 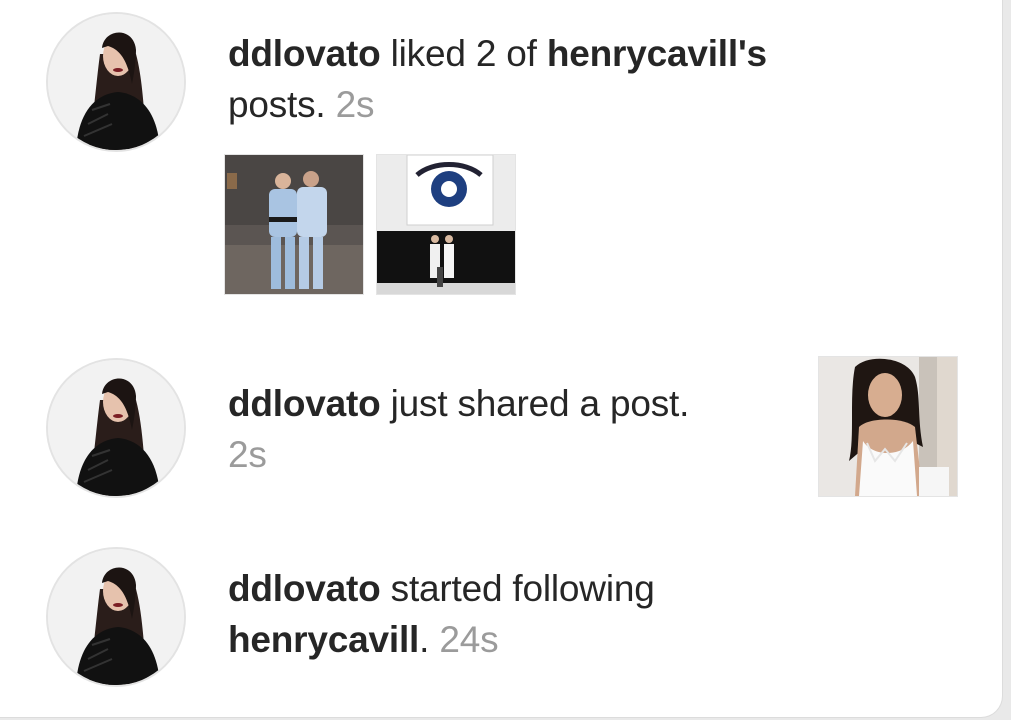 I want to click on target-username-link: henrycavill's, so click(x=657, y=53).